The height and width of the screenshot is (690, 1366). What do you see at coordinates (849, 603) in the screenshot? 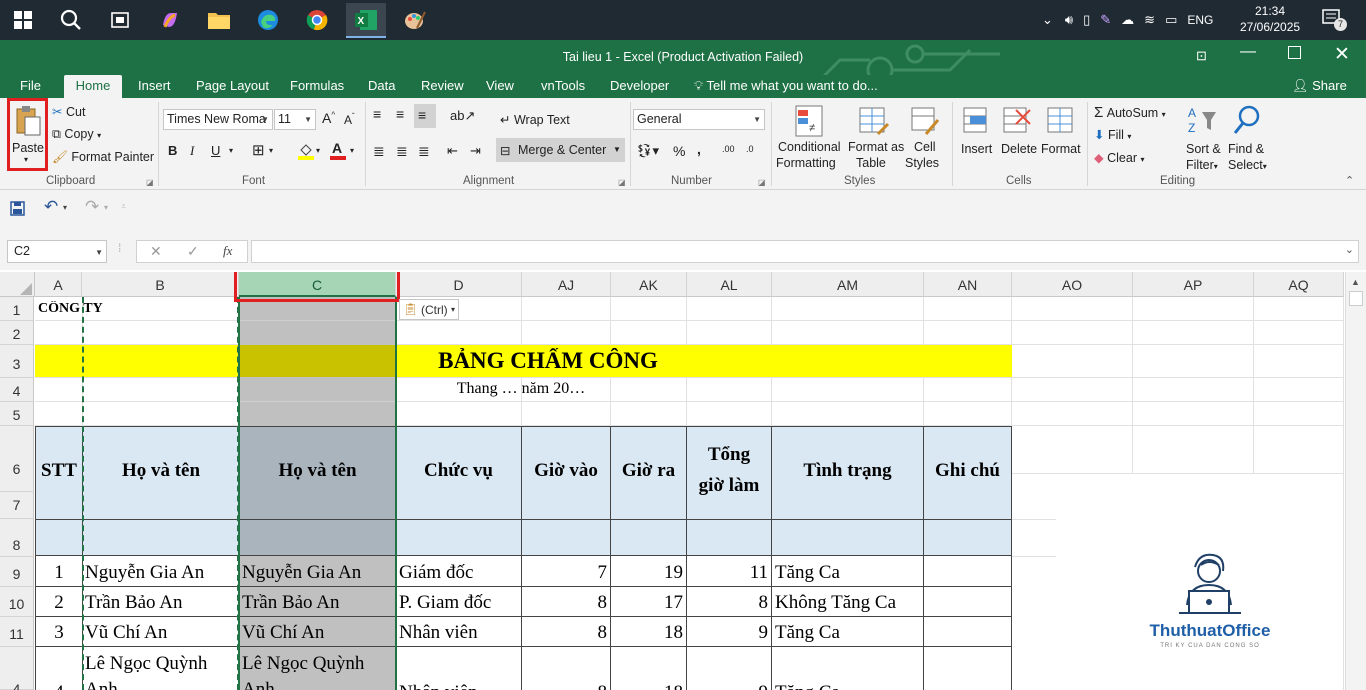
I see `row2-status: Không Tăng Ca` at bounding box center [849, 603].